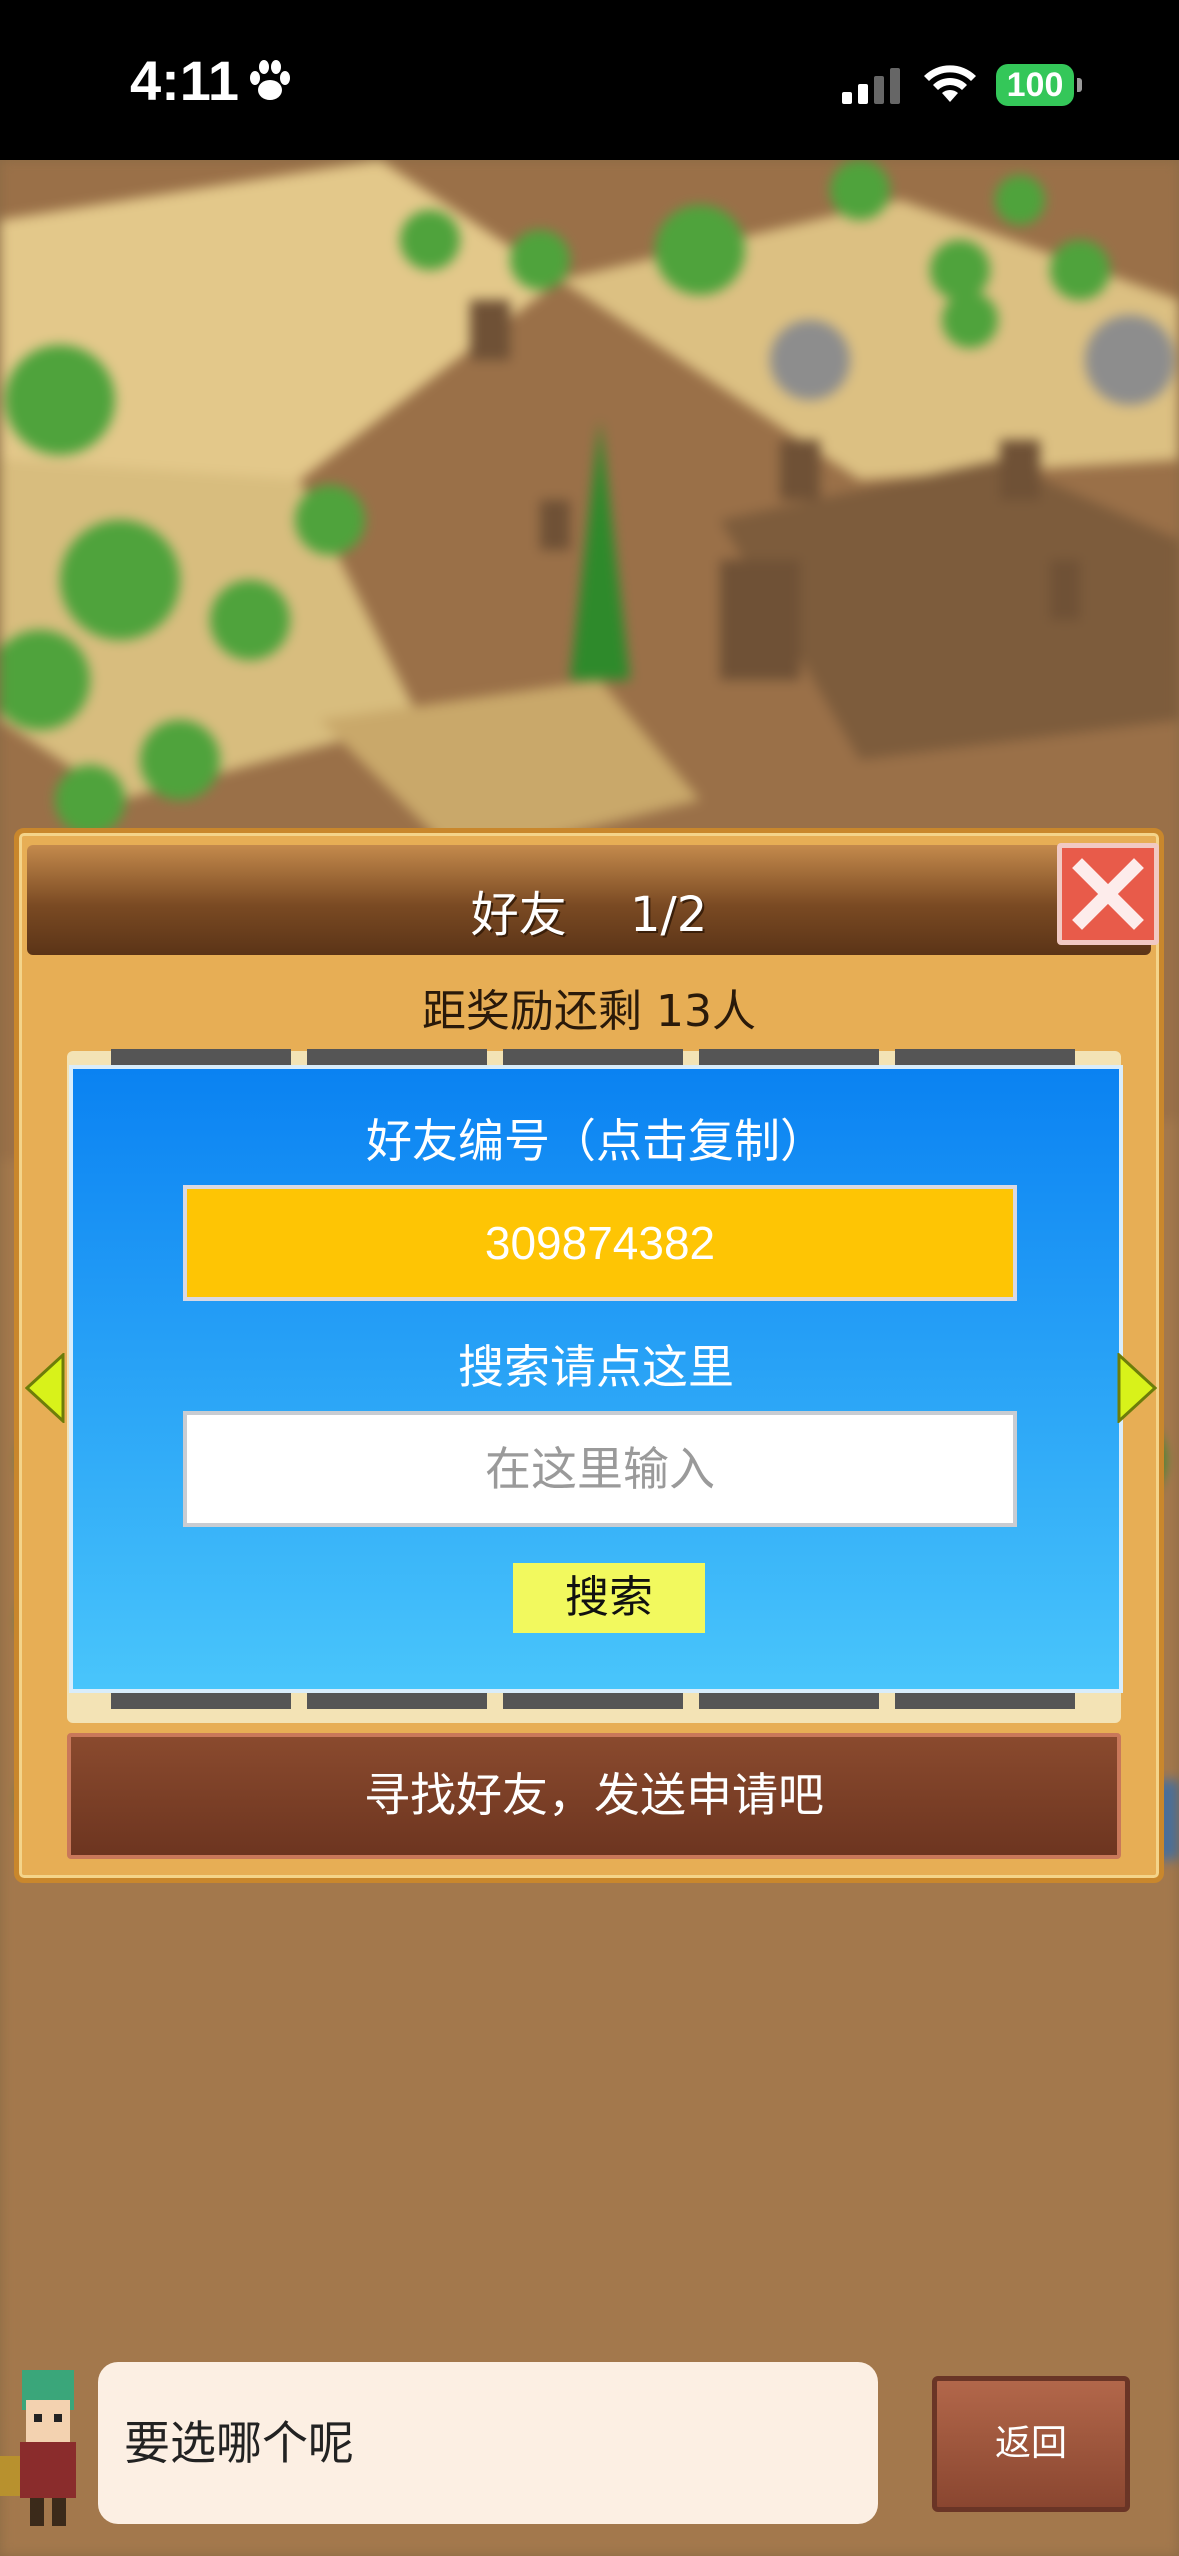 This screenshot has width=1179, height=2556. I want to click on close-button, so click(1108, 894).